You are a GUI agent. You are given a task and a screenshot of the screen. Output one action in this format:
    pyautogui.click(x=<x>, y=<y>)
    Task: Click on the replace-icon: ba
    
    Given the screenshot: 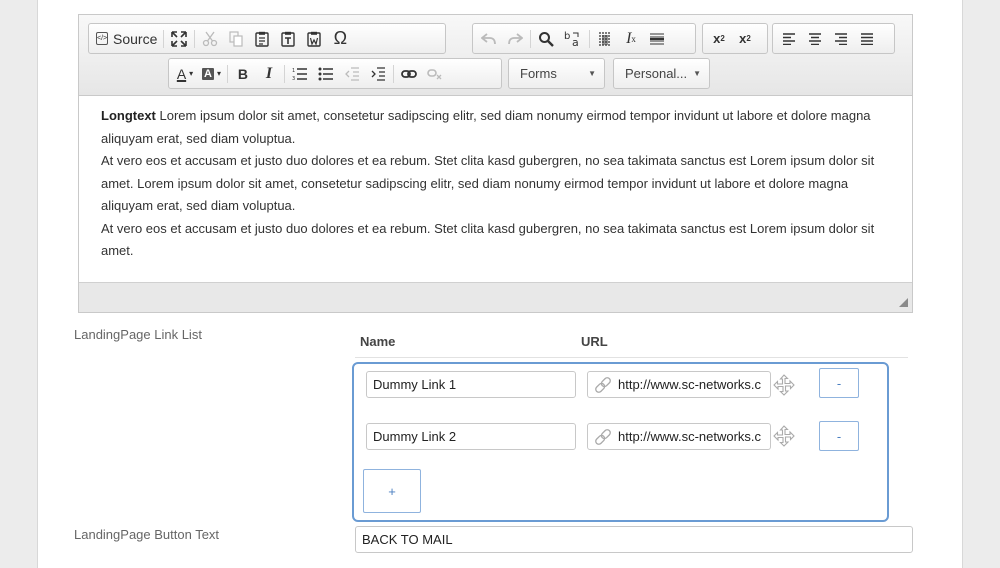 What is the action you would take?
    pyautogui.click(x=573, y=38)
    